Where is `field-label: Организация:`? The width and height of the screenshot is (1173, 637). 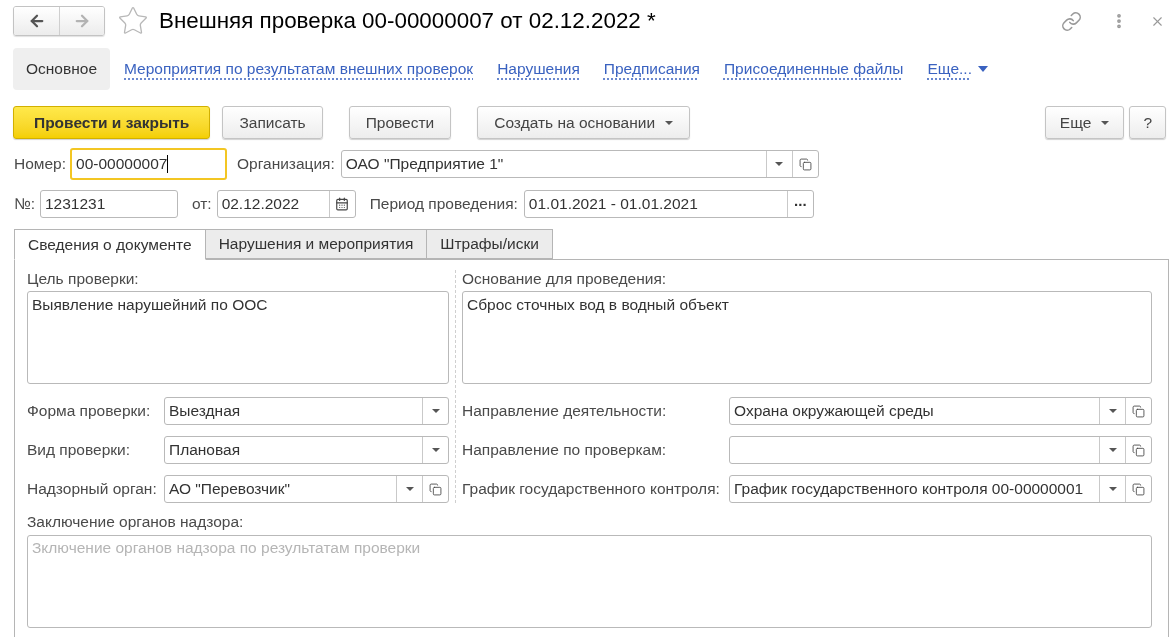 field-label: Организация: is located at coordinates (286, 164).